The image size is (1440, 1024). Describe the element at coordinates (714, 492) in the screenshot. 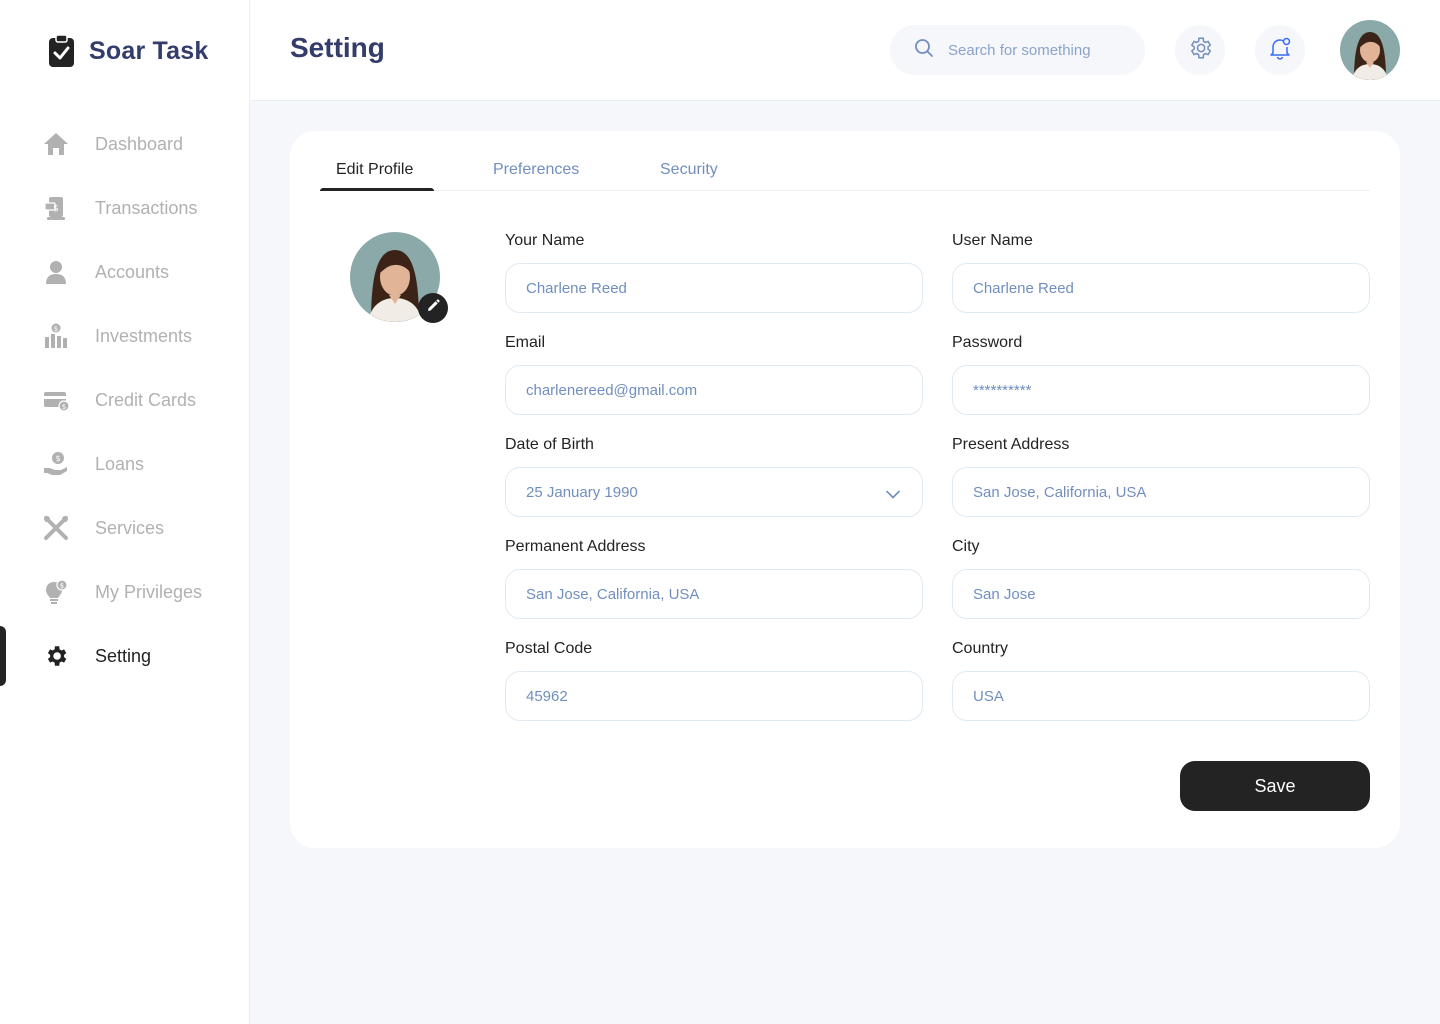

I see `date-of-birth-select: 25 January 1990` at that location.